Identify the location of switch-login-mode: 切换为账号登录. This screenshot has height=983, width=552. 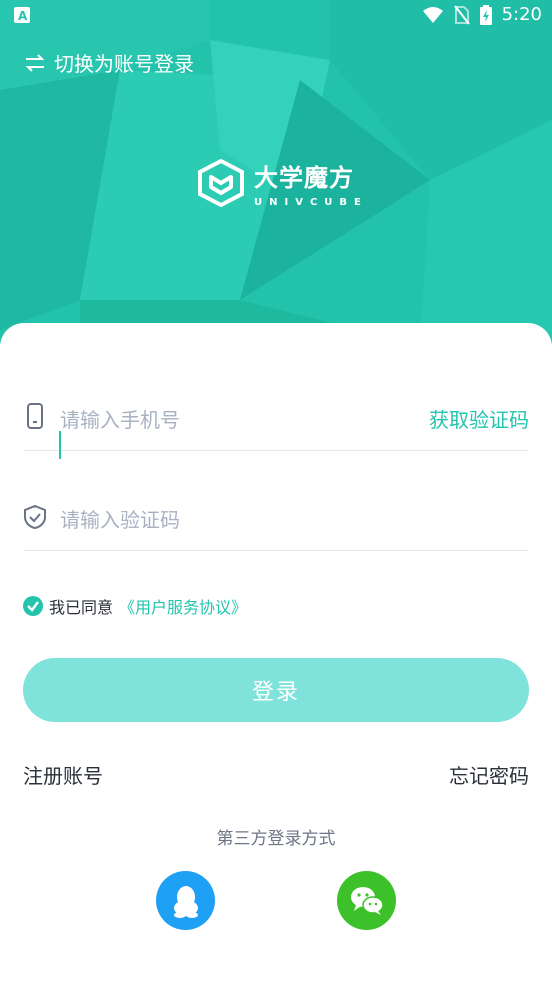
(109, 62).